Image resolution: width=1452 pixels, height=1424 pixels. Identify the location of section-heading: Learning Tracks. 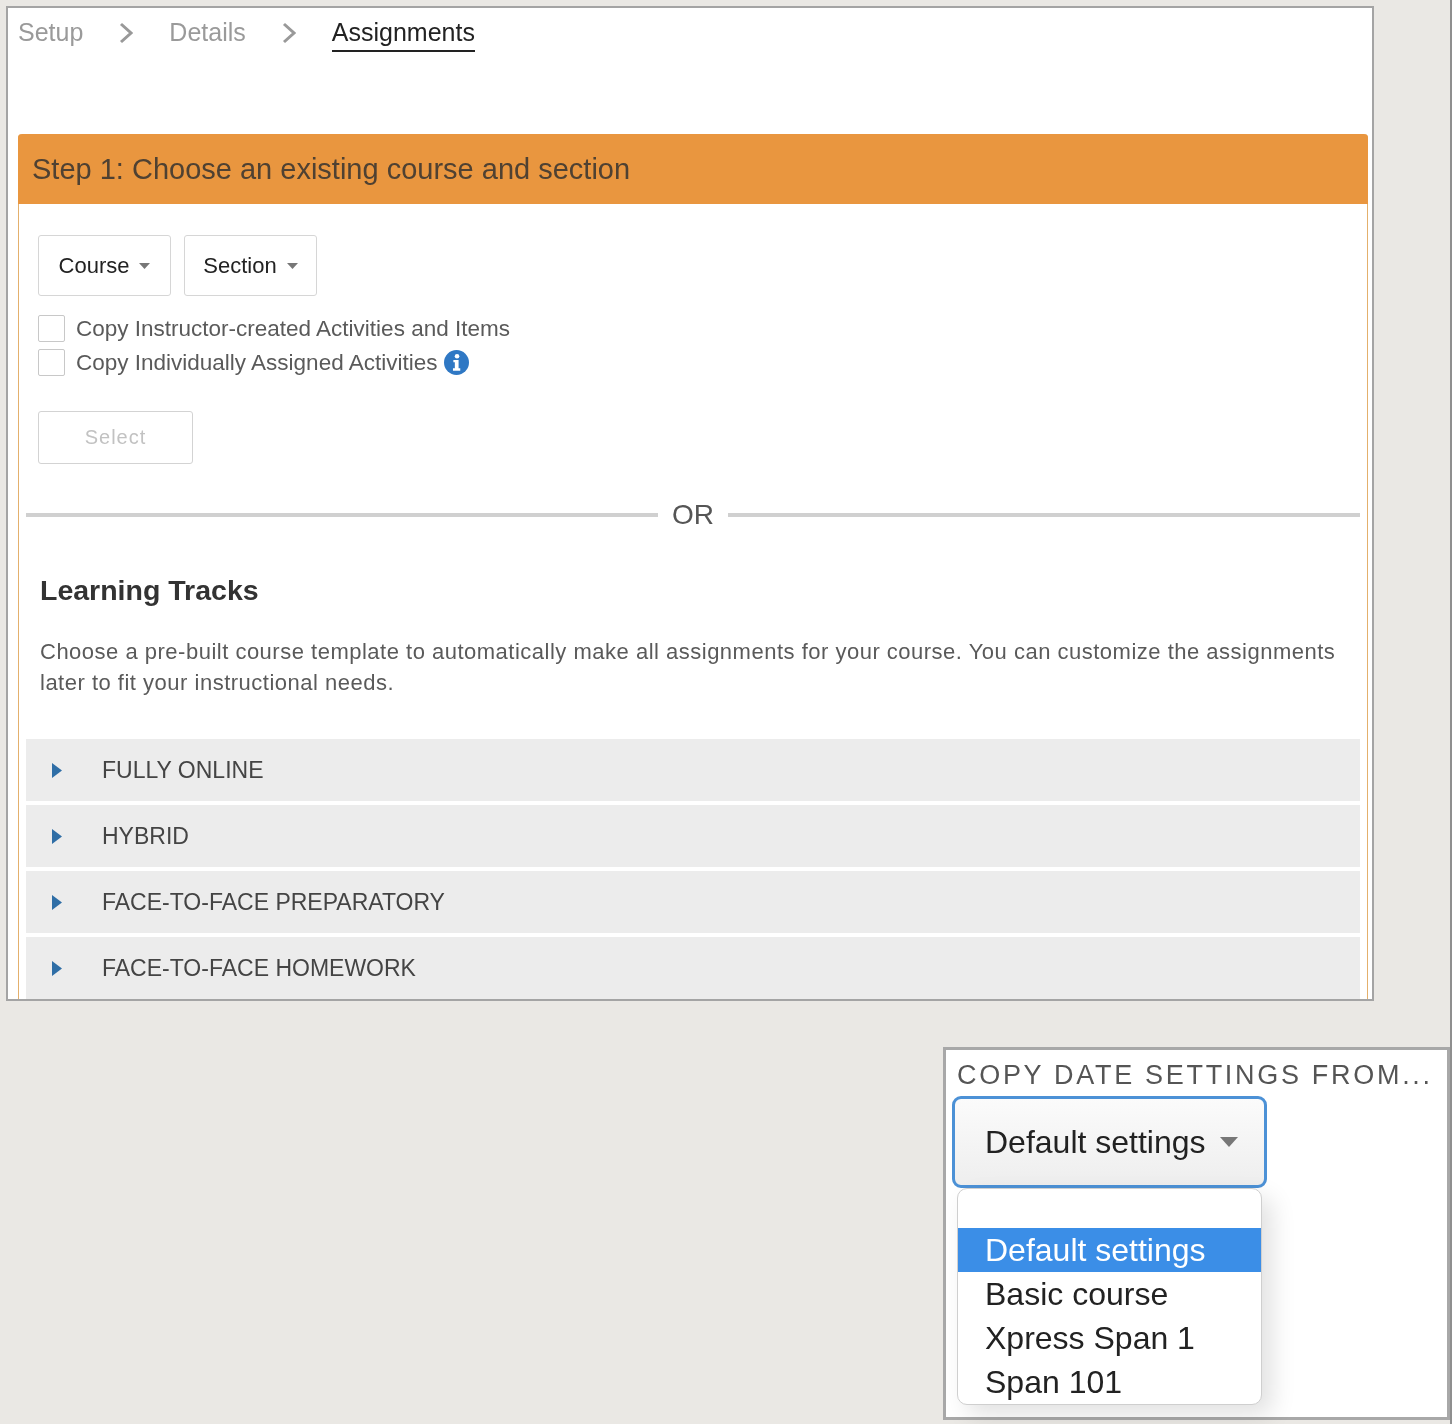
(149, 590).